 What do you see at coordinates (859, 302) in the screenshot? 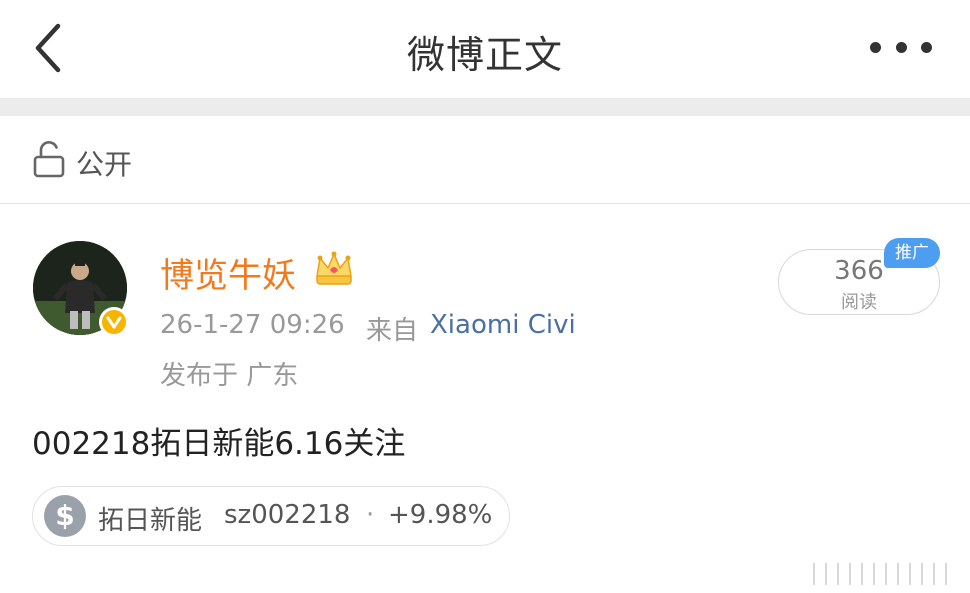
I see `views-label: 阅读` at bounding box center [859, 302].